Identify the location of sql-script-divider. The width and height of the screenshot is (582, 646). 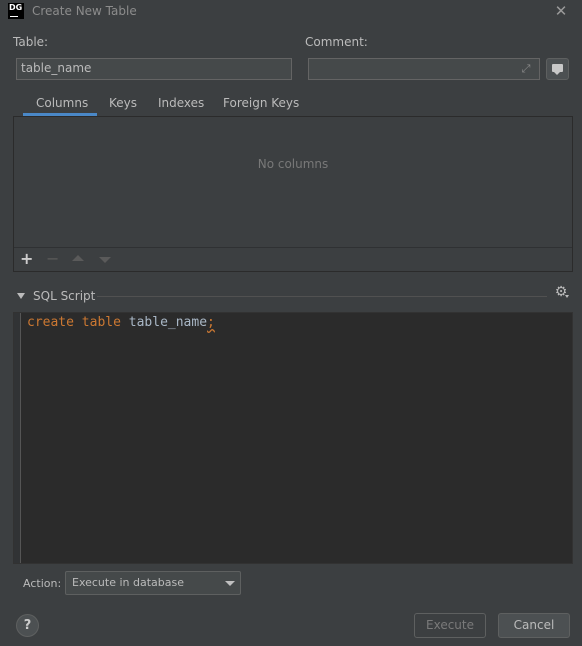
(322, 296).